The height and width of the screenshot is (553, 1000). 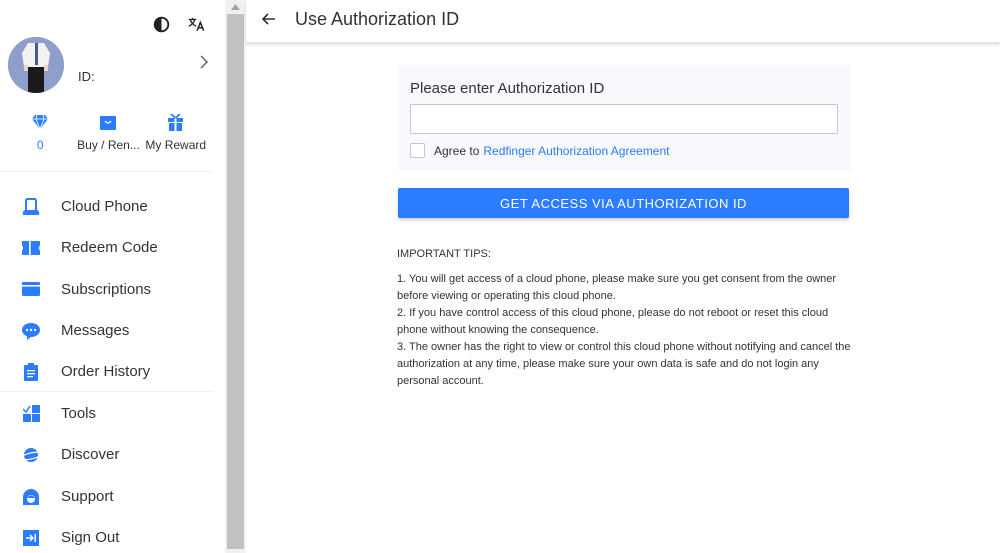 What do you see at coordinates (623, 21) in the screenshot?
I see `page-header: Use Authorization ID` at bounding box center [623, 21].